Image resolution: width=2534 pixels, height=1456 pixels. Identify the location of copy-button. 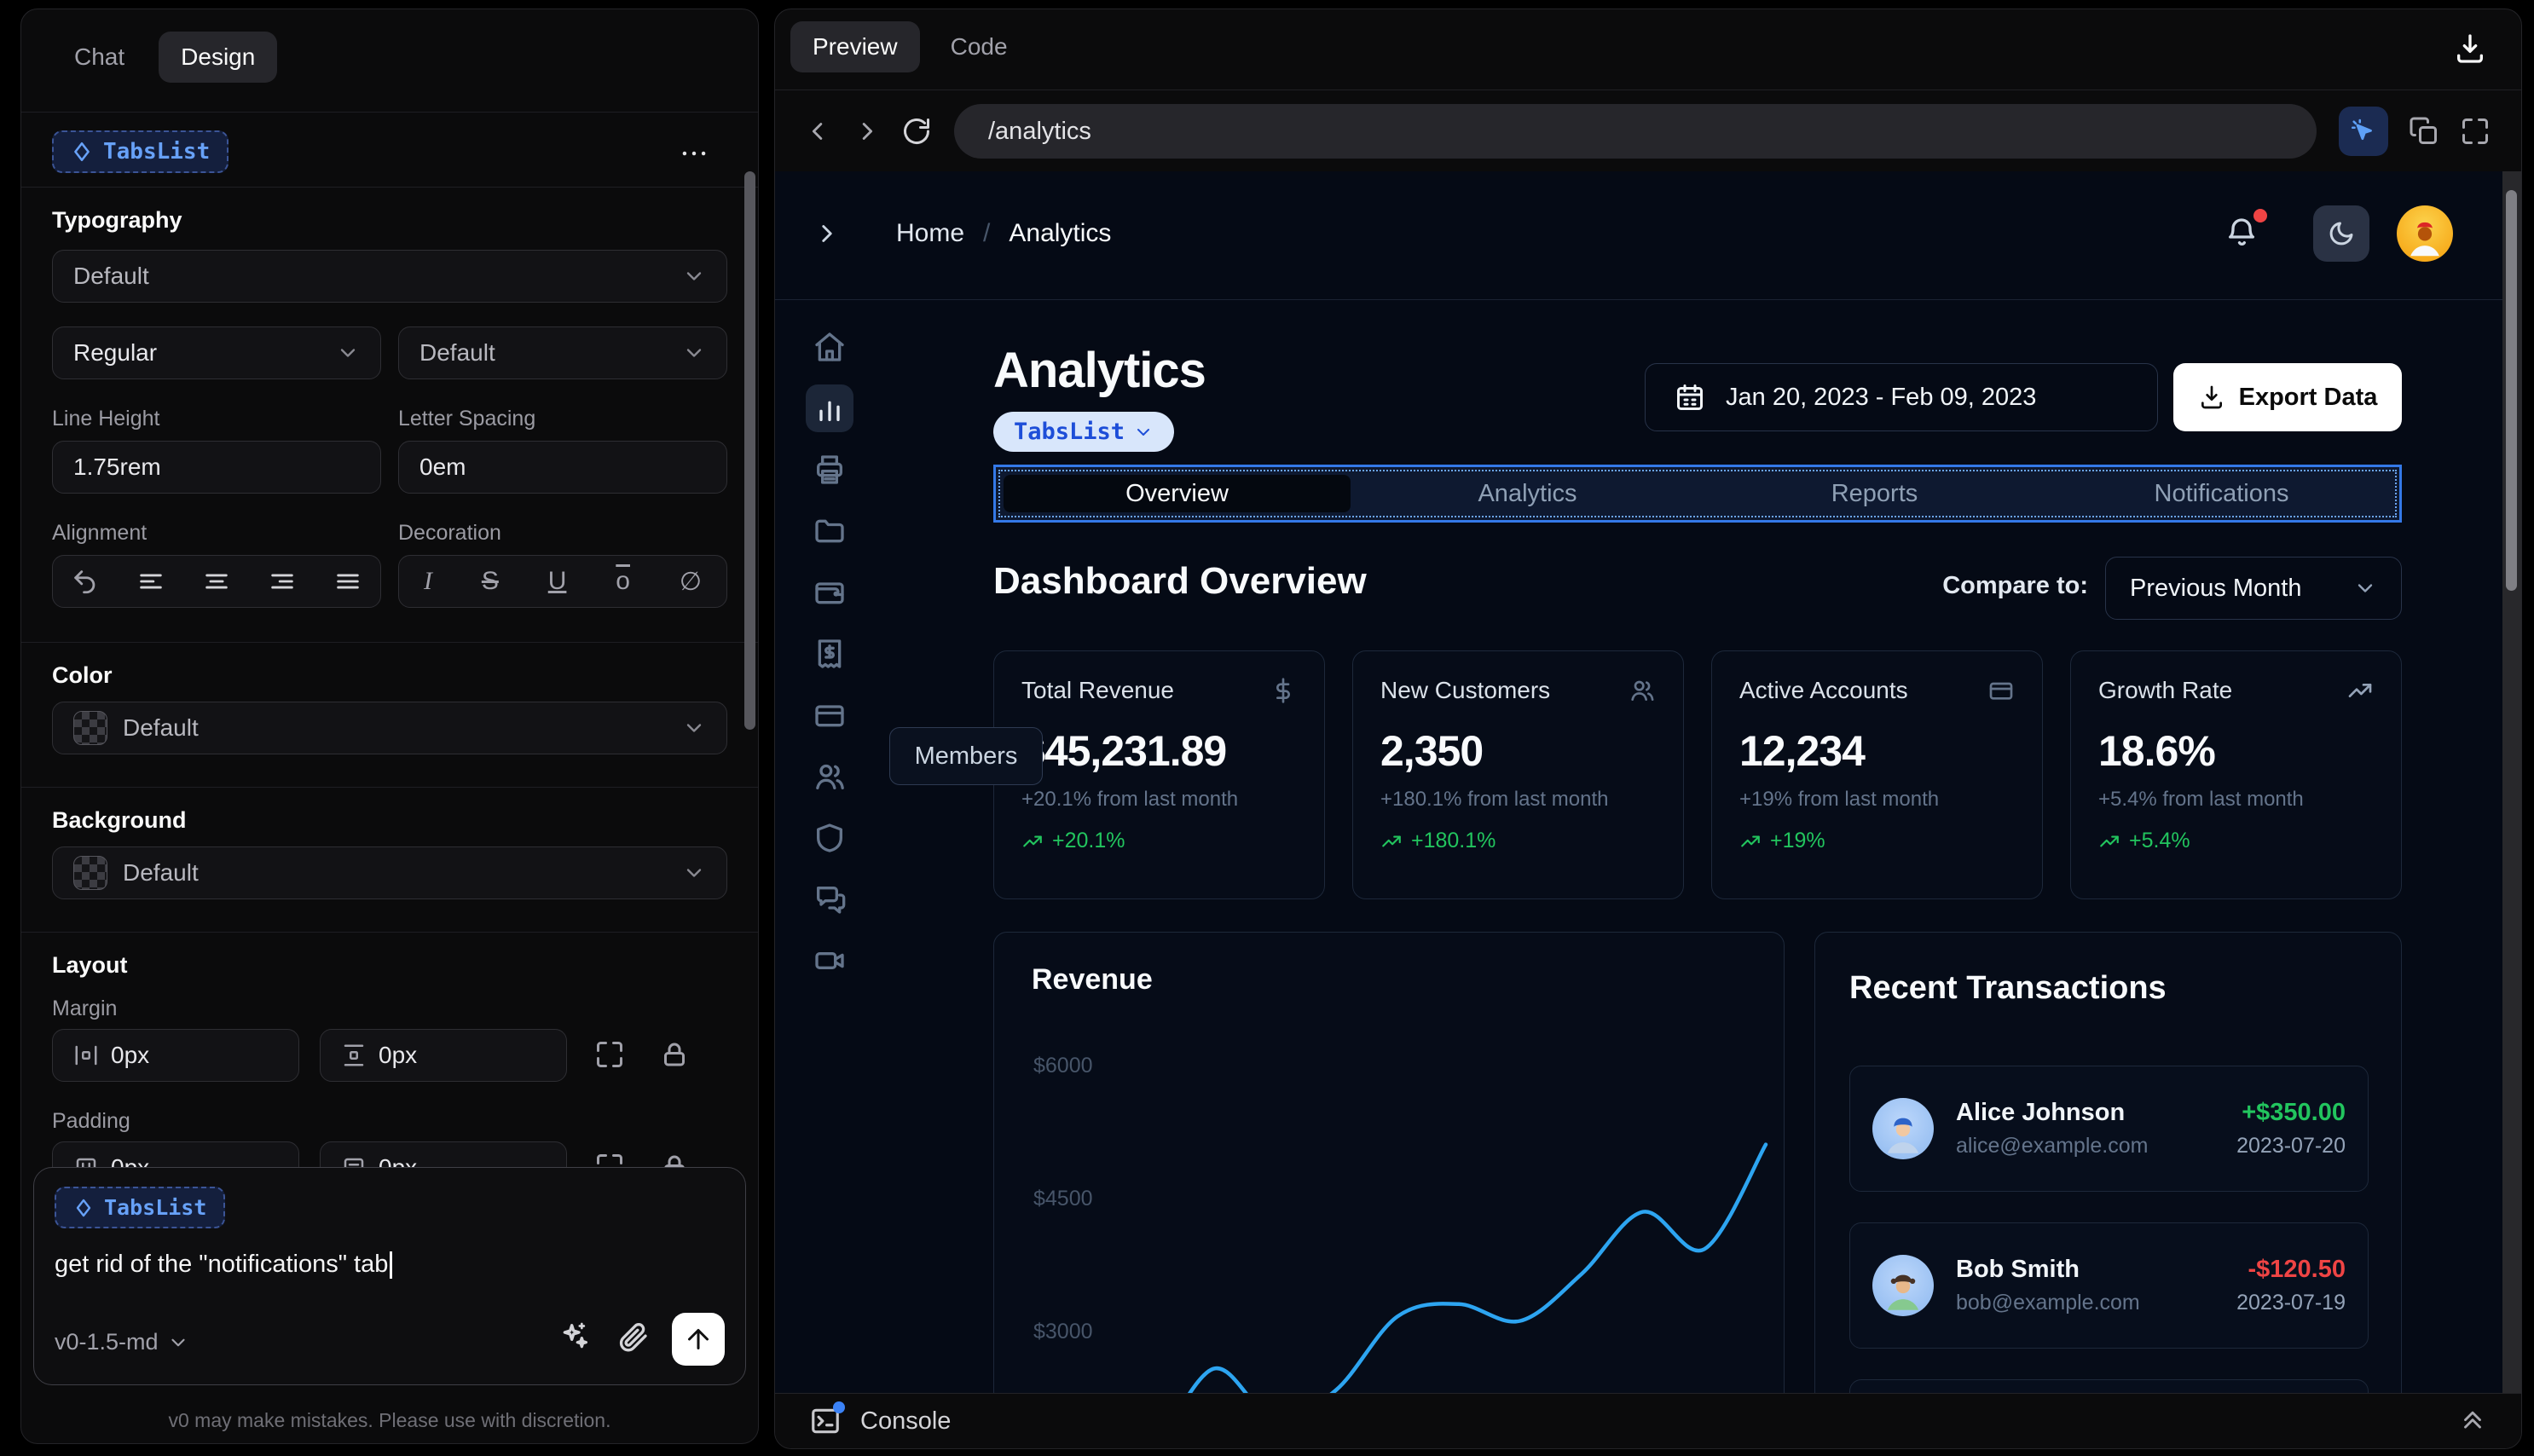
(2424, 131).